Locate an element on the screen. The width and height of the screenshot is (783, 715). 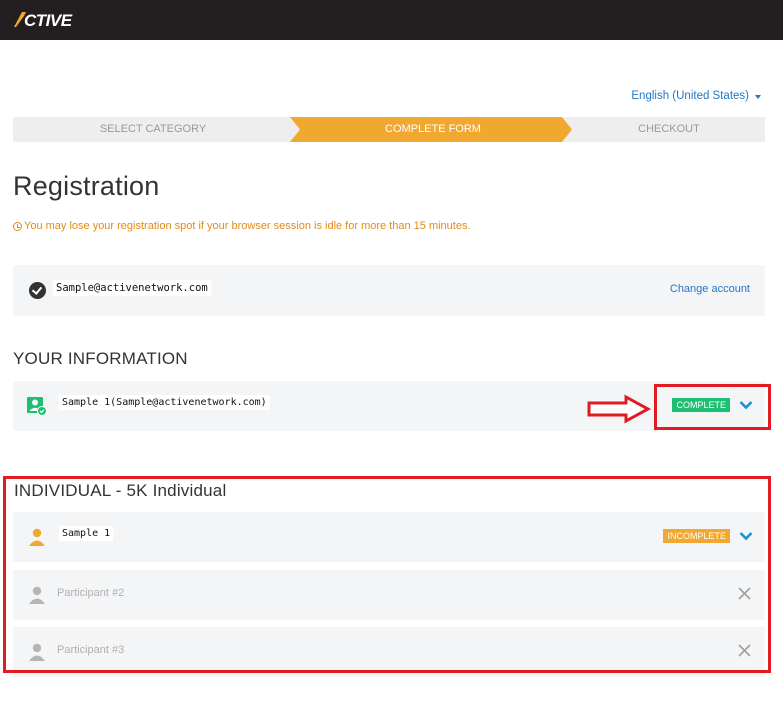
step-label: CHECKOUT is located at coordinates (669, 129).